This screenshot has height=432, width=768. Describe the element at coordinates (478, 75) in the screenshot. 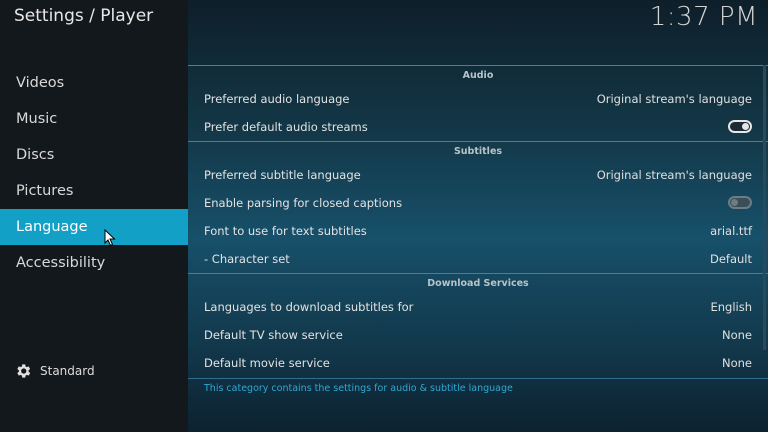

I see `group-header-audio: Audio` at that location.